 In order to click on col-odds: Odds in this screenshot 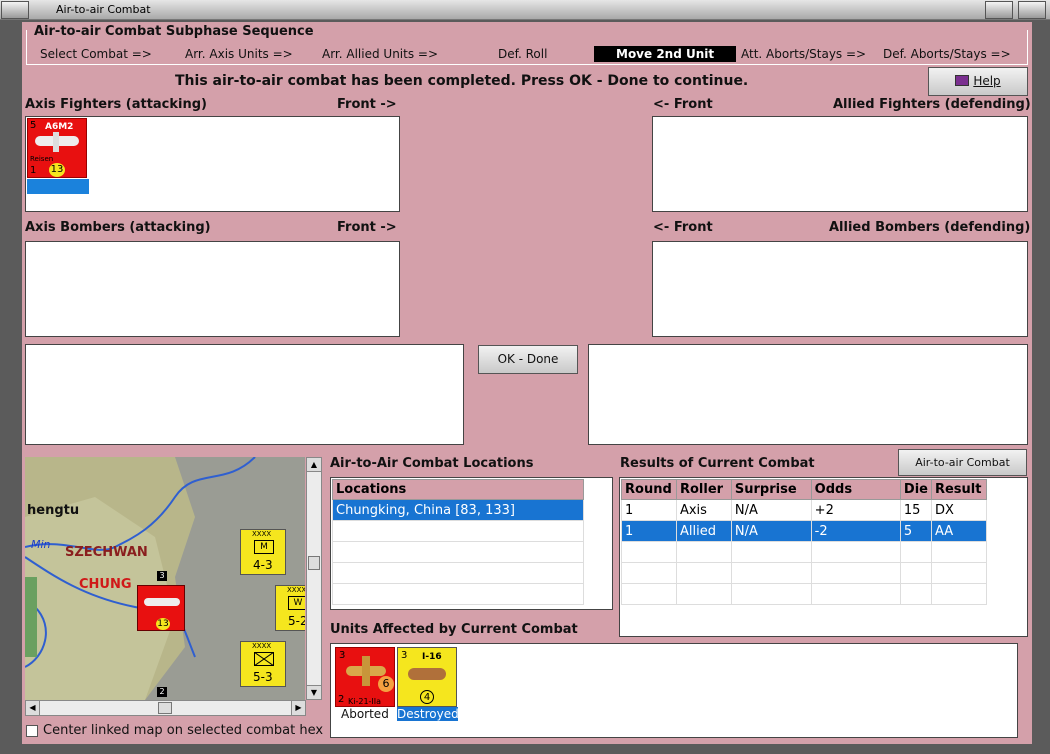, I will do `click(855, 489)`.